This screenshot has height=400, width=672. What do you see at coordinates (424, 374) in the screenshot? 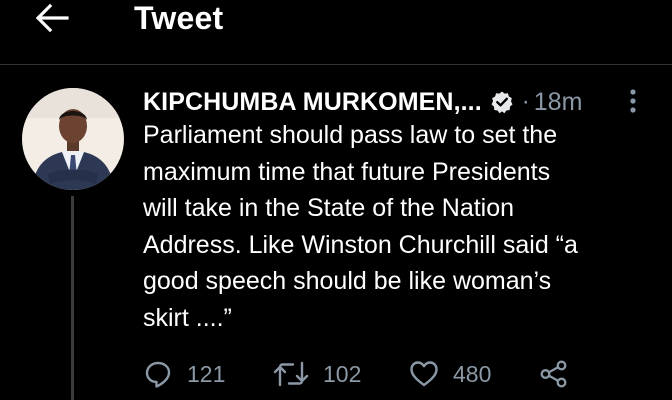
I see `heart-icon` at bounding box center [424, 374].